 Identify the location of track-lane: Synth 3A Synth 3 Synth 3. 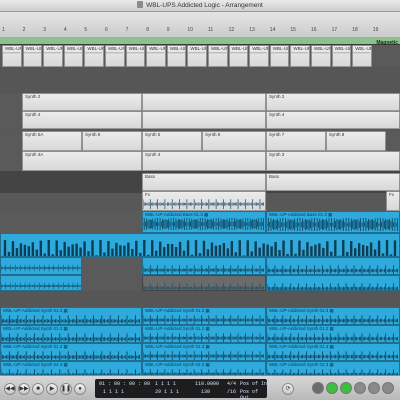
(200, 161).